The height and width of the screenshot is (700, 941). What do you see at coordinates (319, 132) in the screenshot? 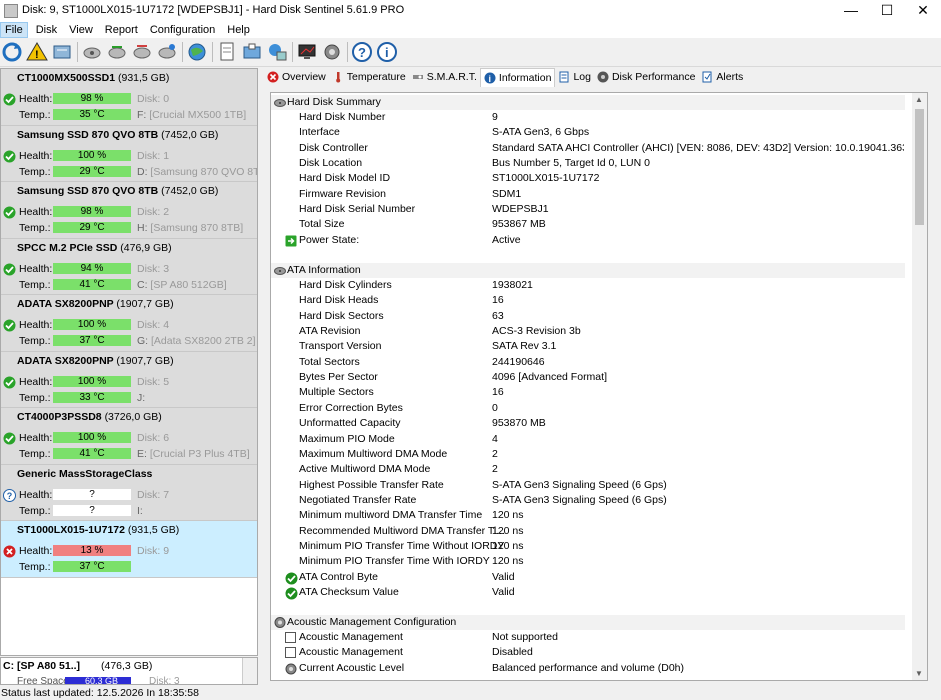
I see `property-name: Interface` at bounding box center [319, 132].